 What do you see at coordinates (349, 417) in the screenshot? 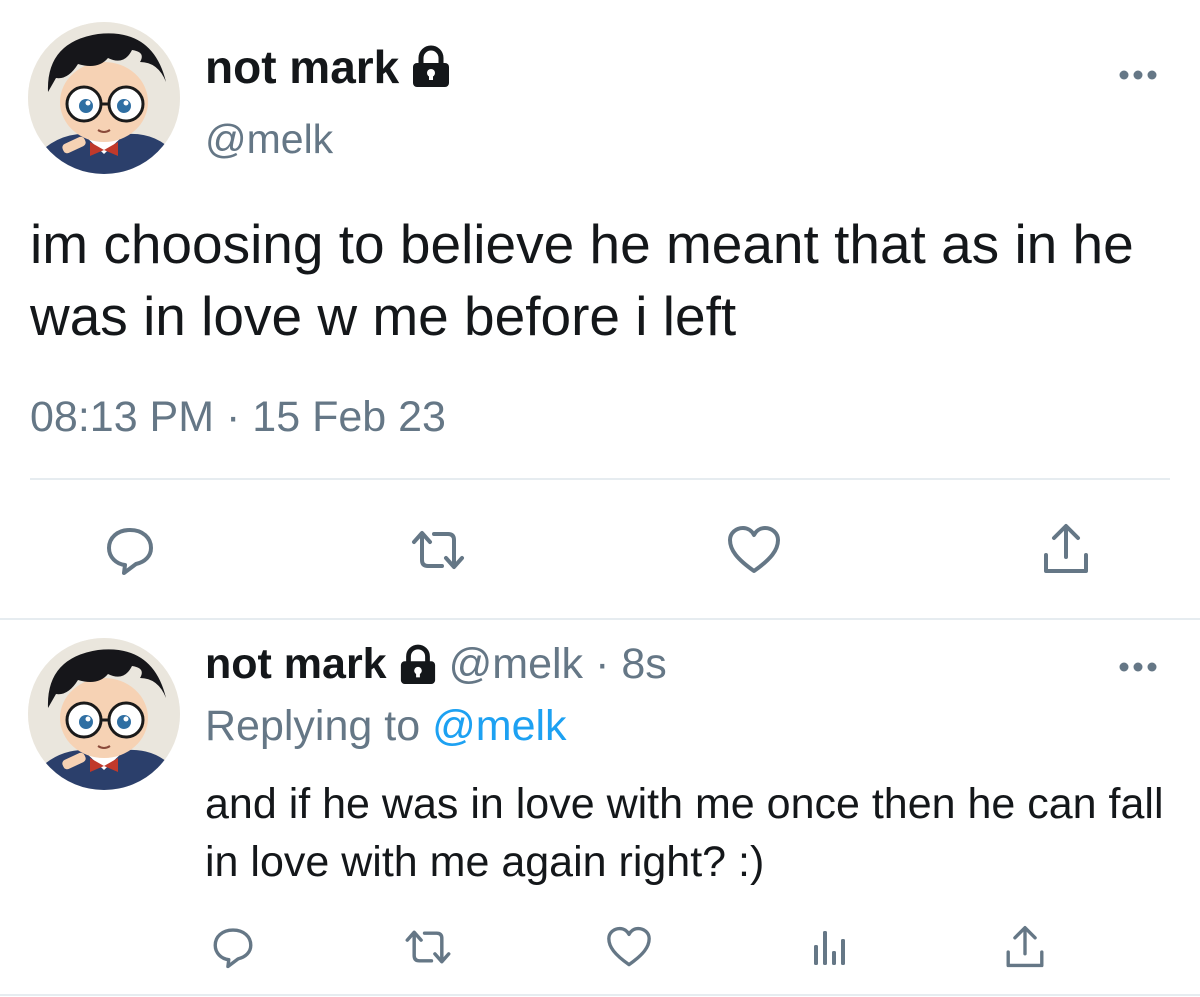
I see `tweet-date: 15 Feb 23` at bounding box center [349, 417].